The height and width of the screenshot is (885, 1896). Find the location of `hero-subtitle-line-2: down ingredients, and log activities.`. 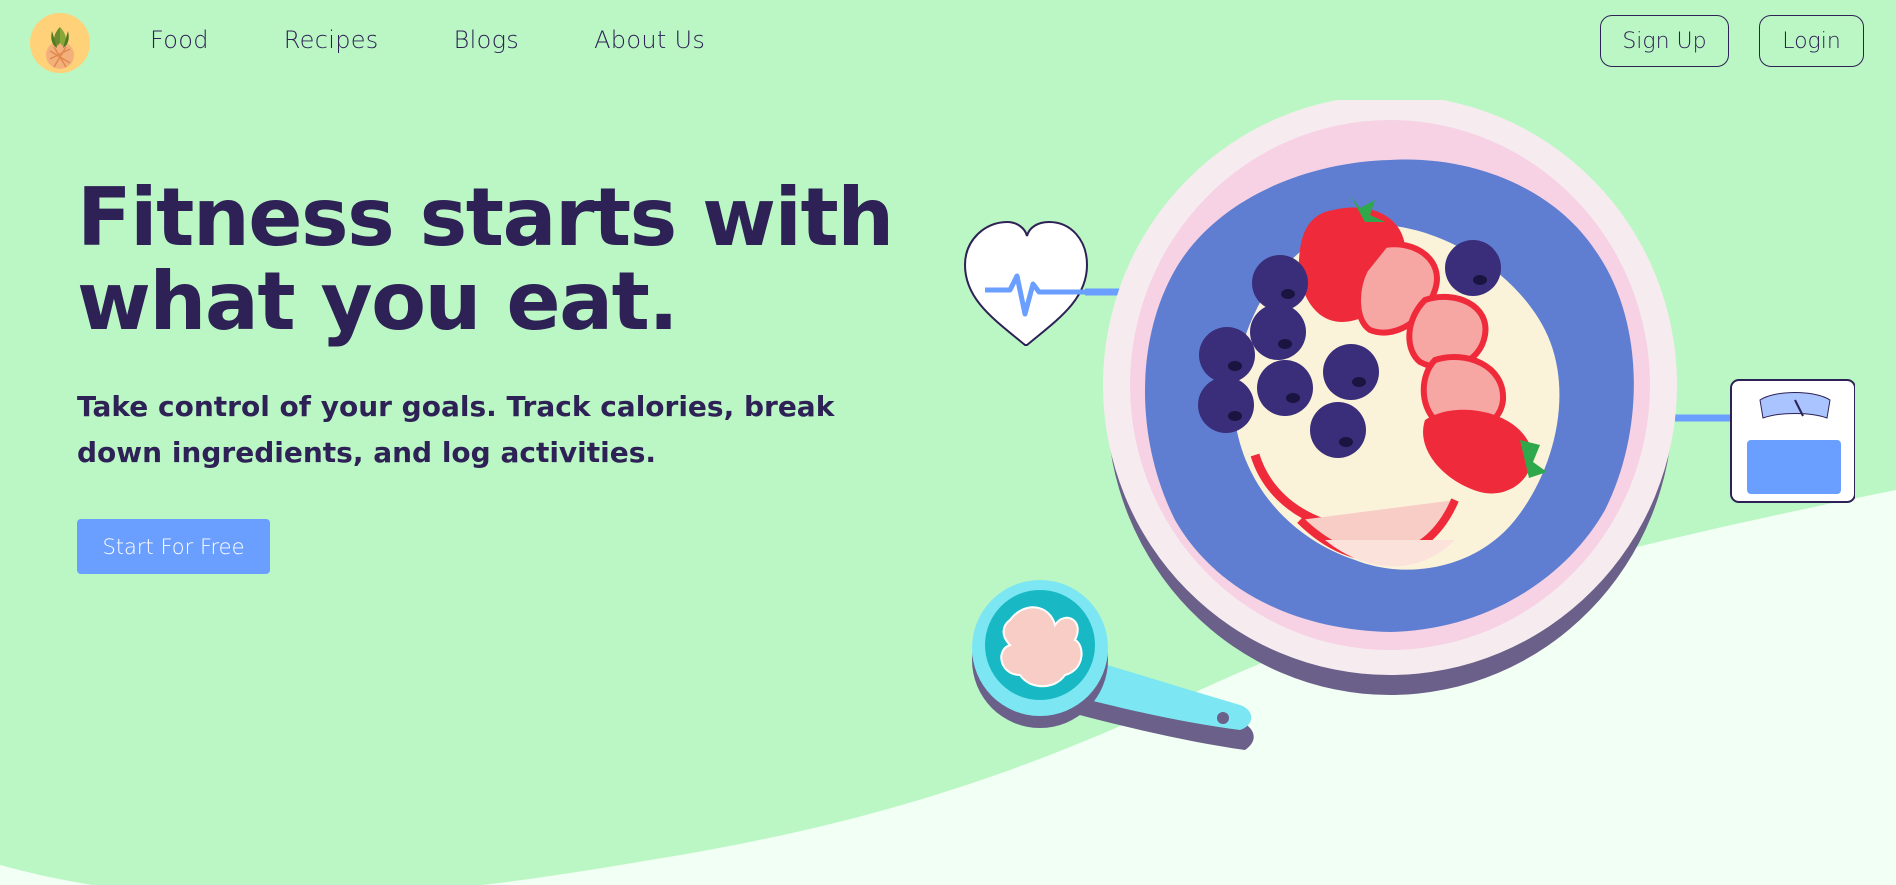

hero-subtitle-line-2: down ingredients, and log activities. is located at coordinates (367, 452).